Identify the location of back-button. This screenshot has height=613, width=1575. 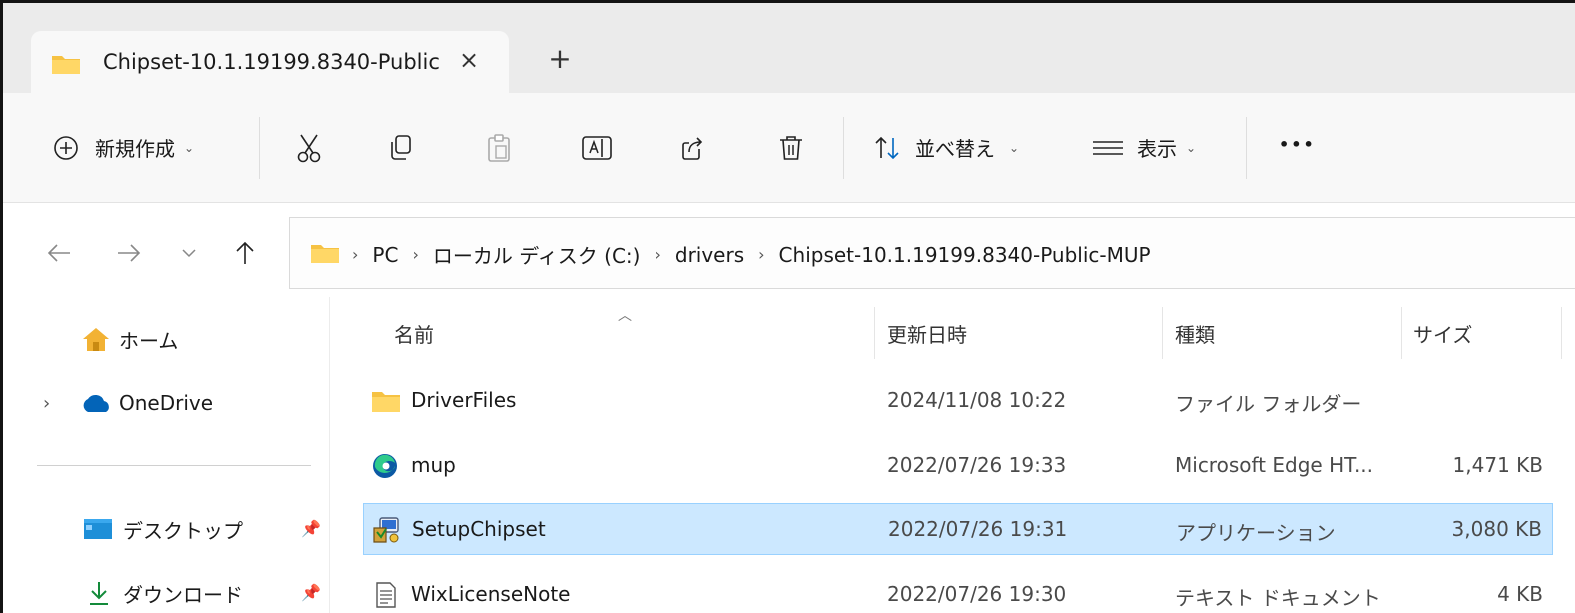
(59, 253).